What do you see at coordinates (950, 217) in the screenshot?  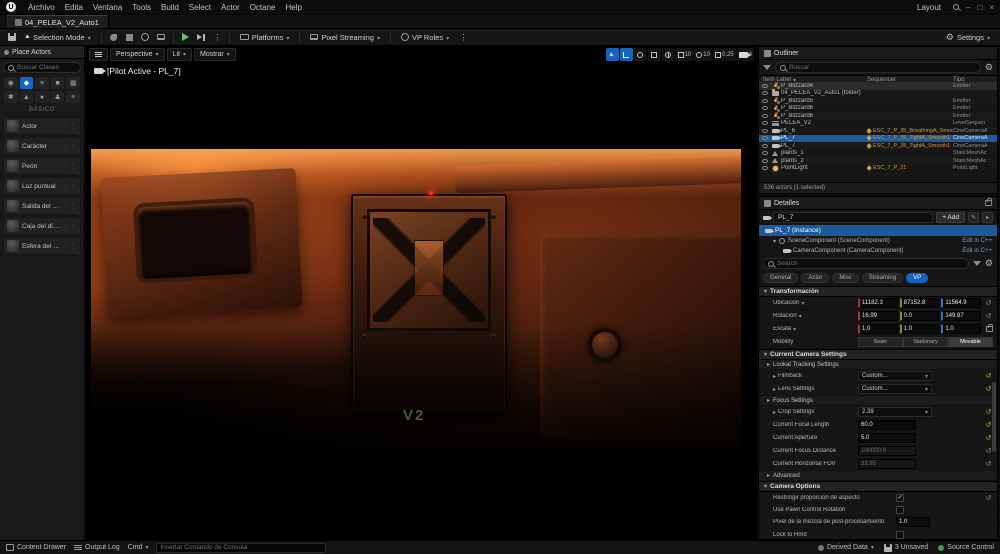 I see `add-component-button: + Add` at bounding box center [950, 217].